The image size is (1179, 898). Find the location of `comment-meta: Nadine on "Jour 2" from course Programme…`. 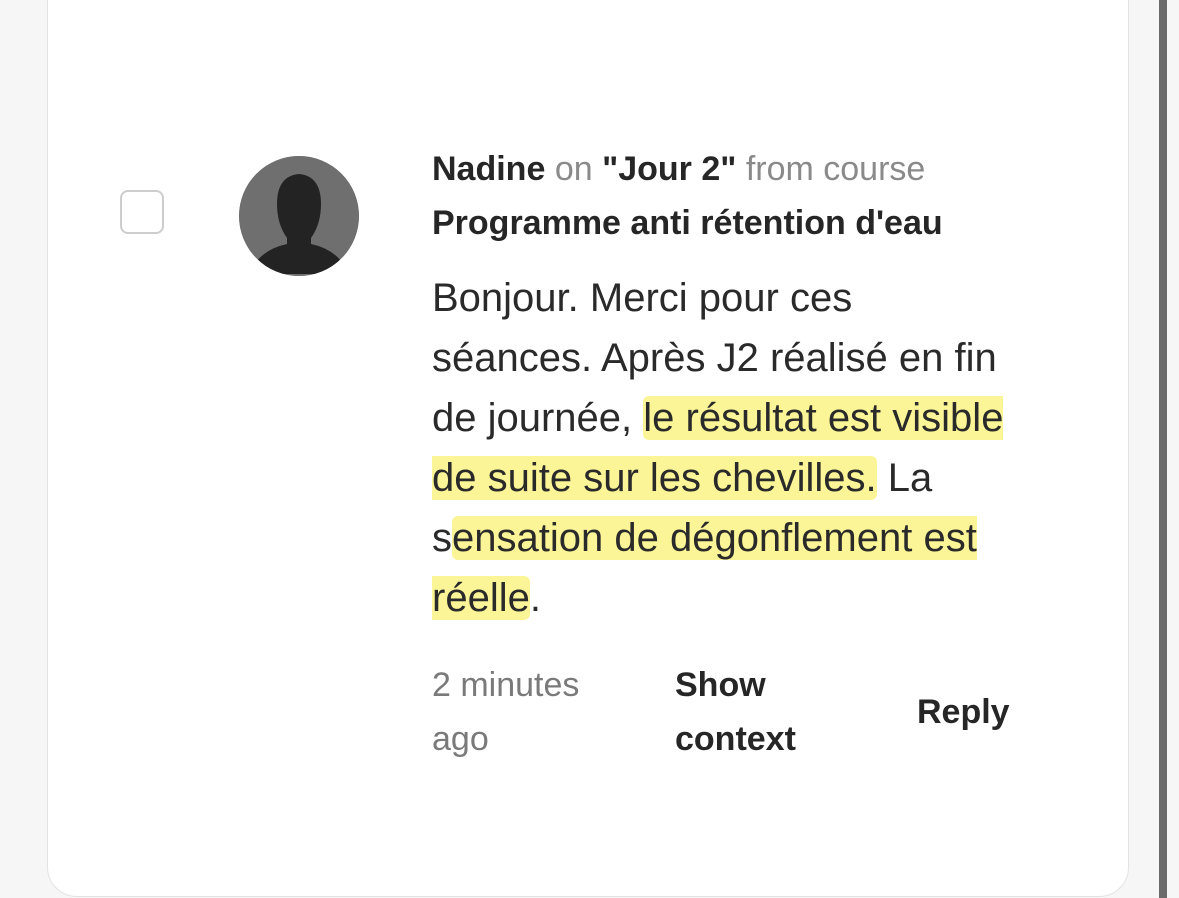

comment-meta: Nadine on "Jour 2" from course Programme… is located at coordinates (732, 196).